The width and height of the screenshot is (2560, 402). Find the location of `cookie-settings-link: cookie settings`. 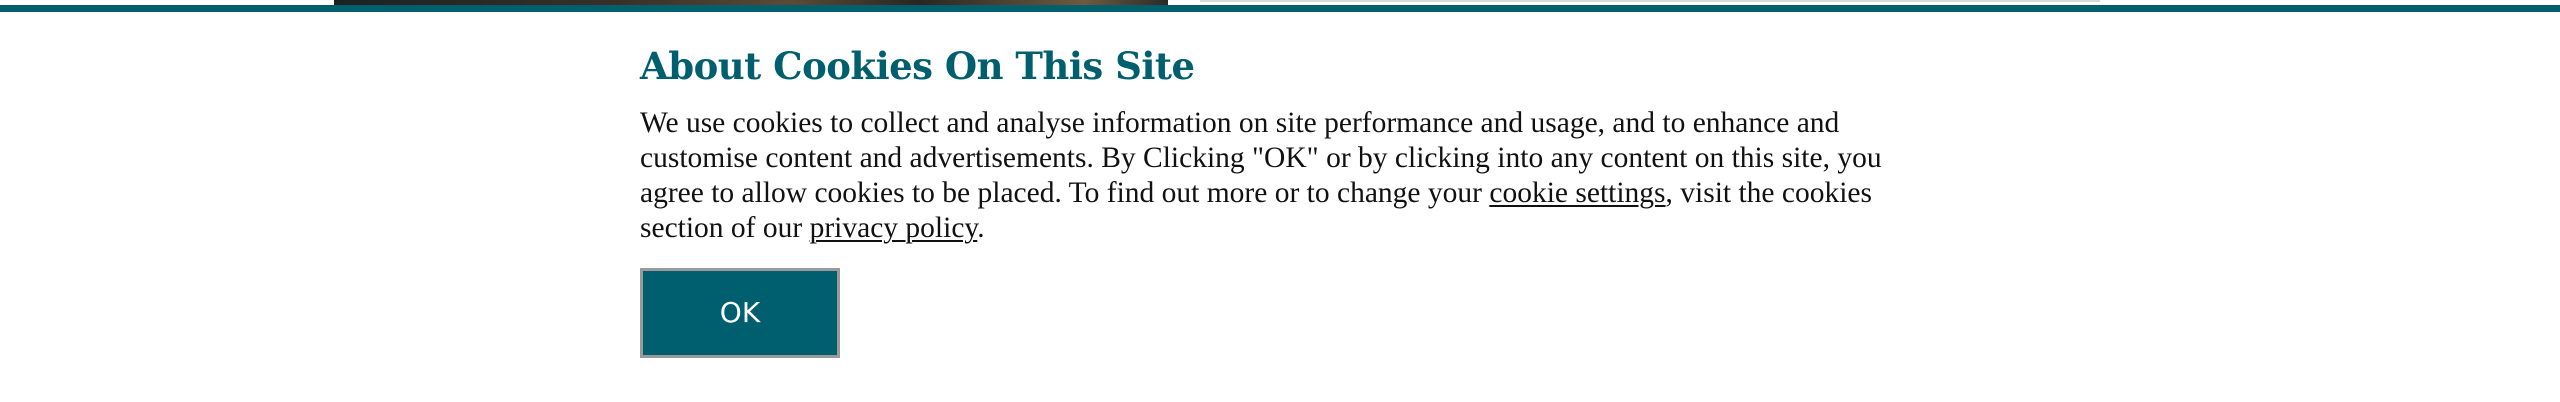

cookie-settings-link: cookie settings is located at coordinates (1577, 193).